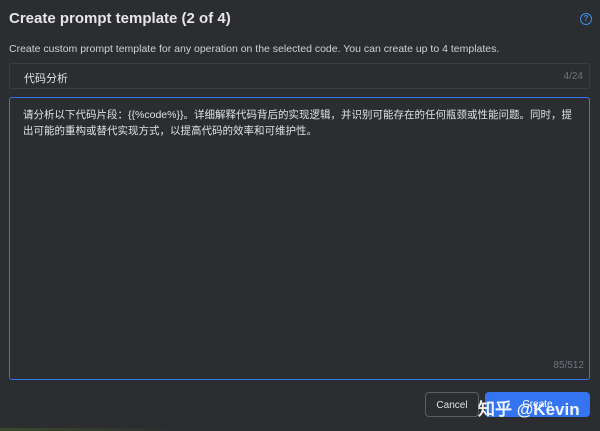 This screenshot has height=431, width=600. What do you see at coordinates (573, 76) in the screenshot?
I see `template-name-counter: 4/24` at bounding box center [573, 76].